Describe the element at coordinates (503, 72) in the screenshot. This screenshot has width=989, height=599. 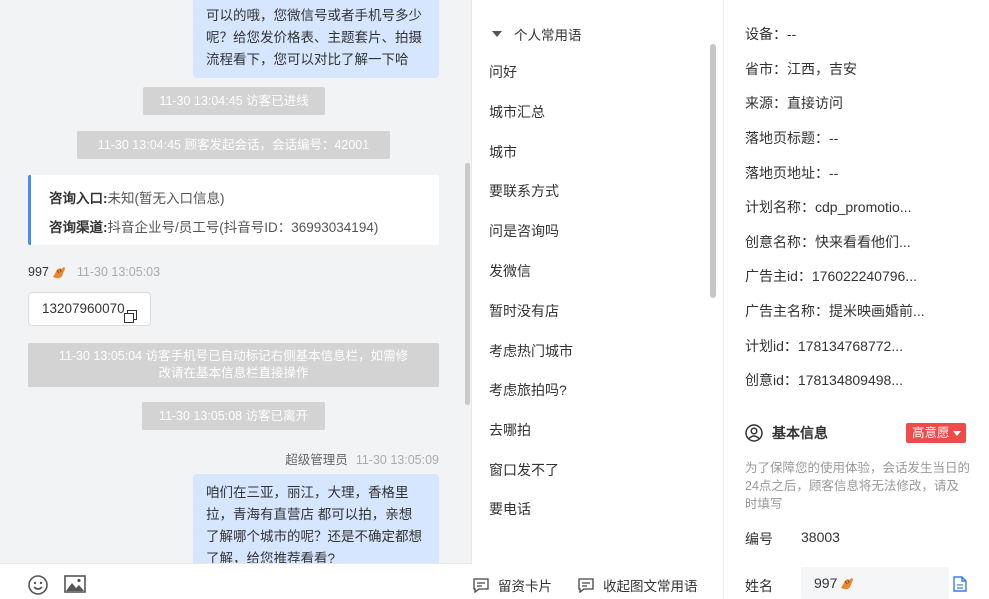
I see `phrase-item: 问好` at that location.